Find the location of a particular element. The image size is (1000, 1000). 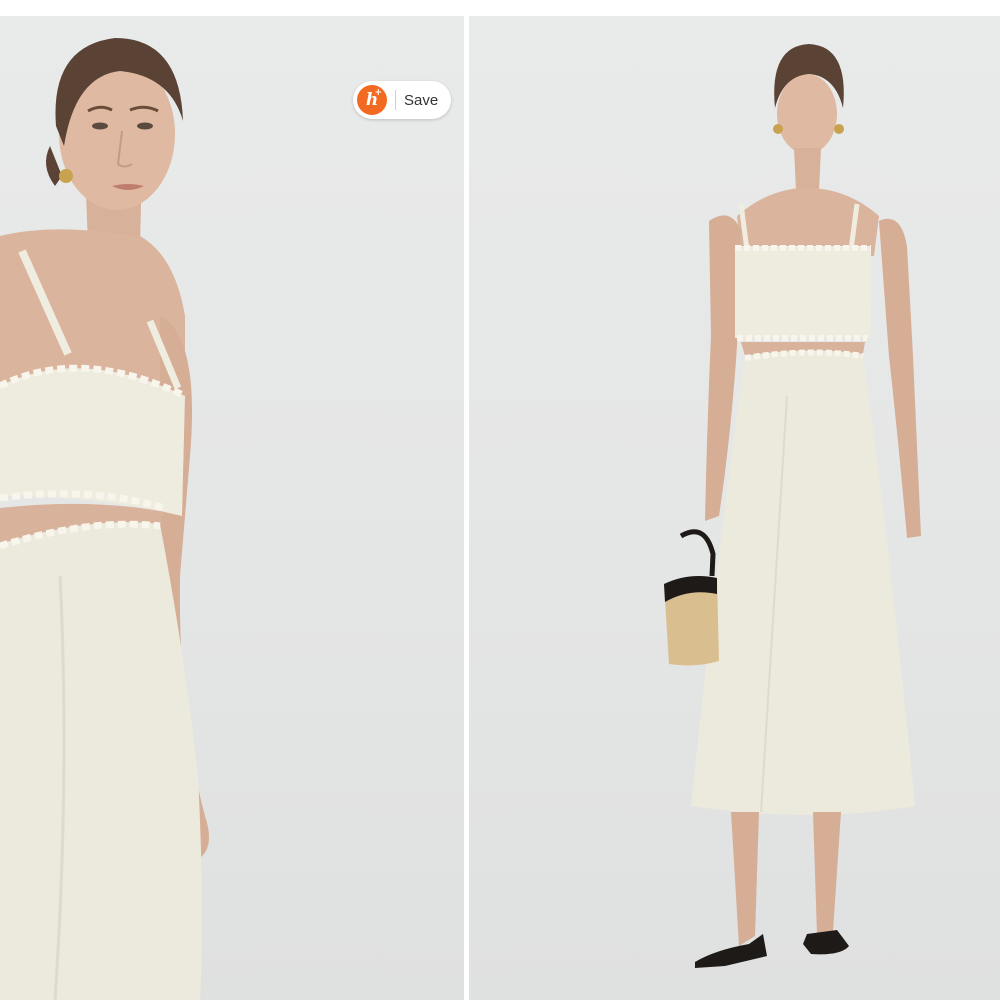

h-plus-icon: h + is located at coordinates (372, 100).